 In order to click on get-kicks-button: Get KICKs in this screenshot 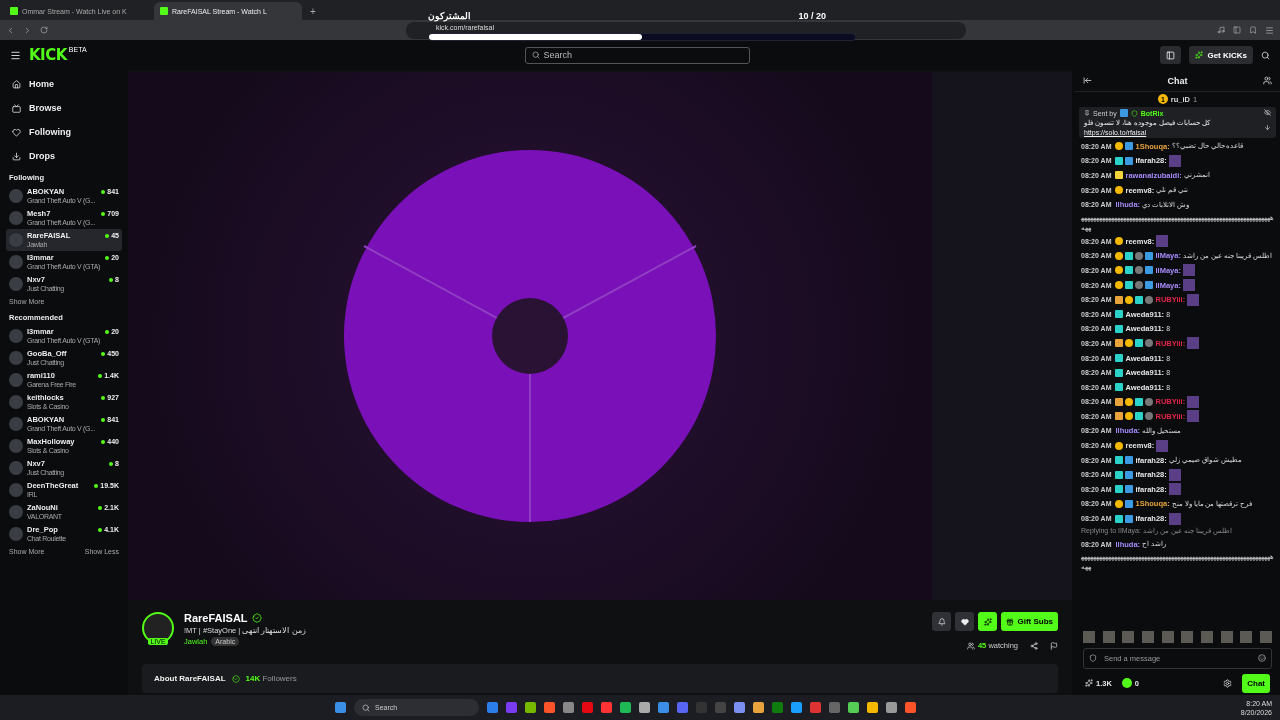, I will do `click(1221, 55)`.